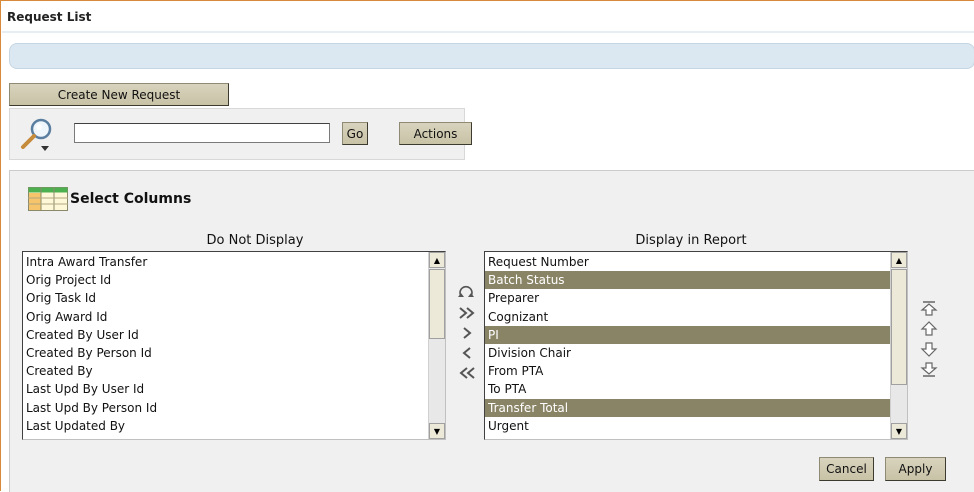 The width and height of the screenshot is (974, 492). What do you see at coordinates (225, 426) in the screenshot?
I see `list-item: Last Updated By` at bounding box center [225, 426].